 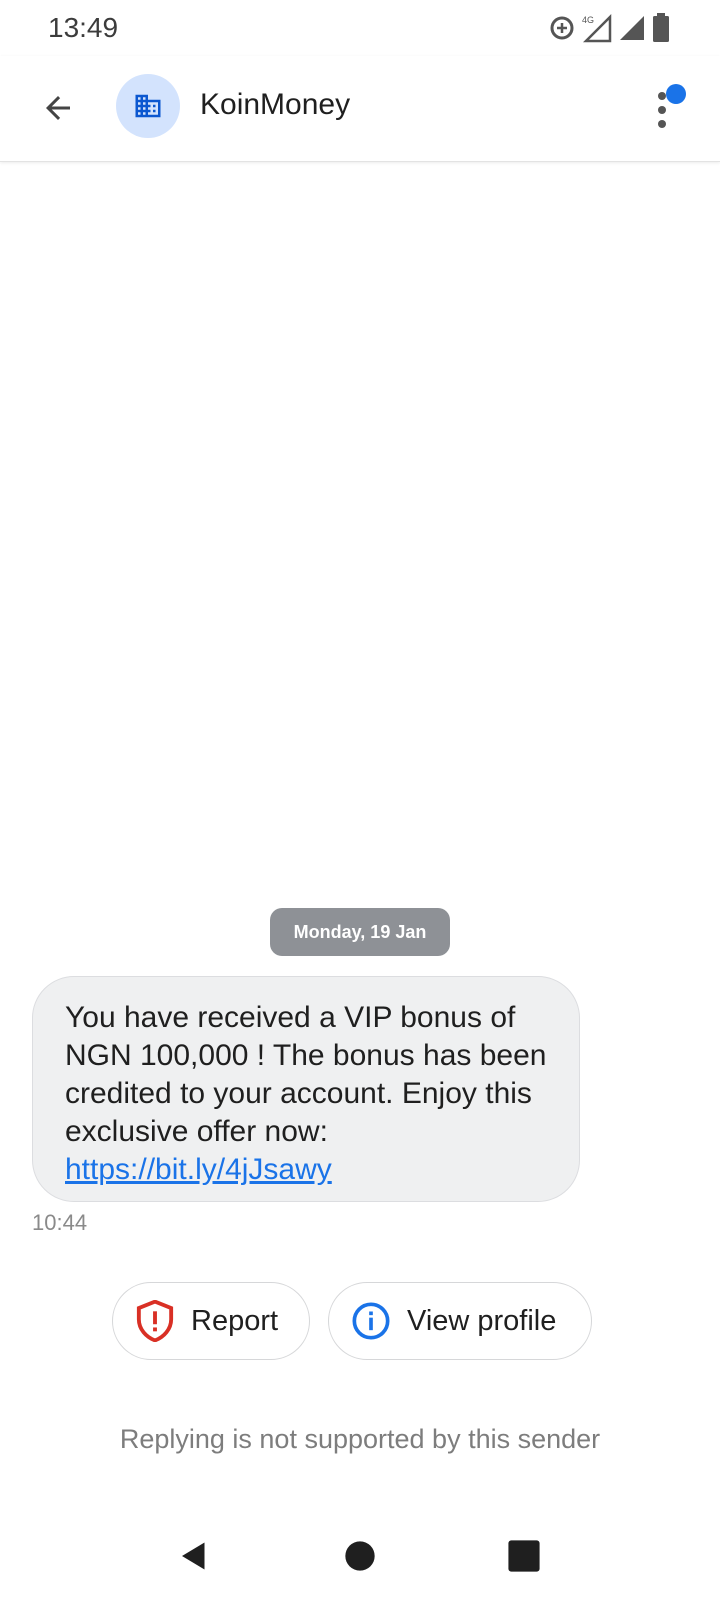 What do you see at coordinates (632, 28) in the screenshot?
I see `signal-icon` at bounding box center [632, 28].